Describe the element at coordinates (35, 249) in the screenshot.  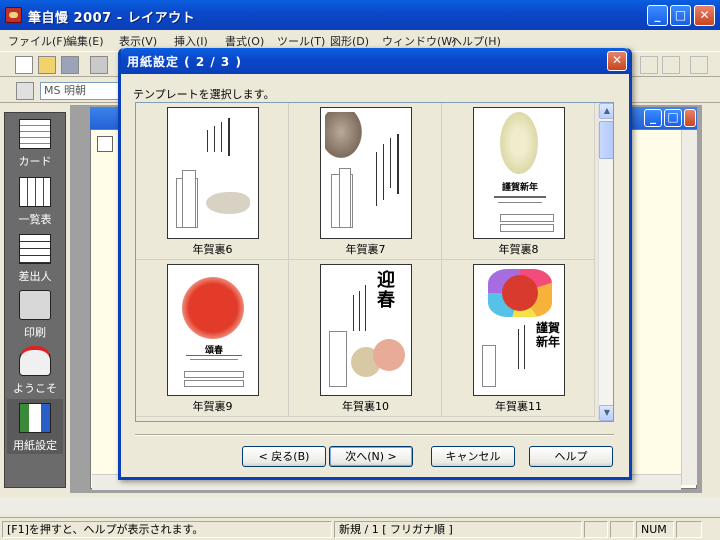
I see `sender-icon` at that location.